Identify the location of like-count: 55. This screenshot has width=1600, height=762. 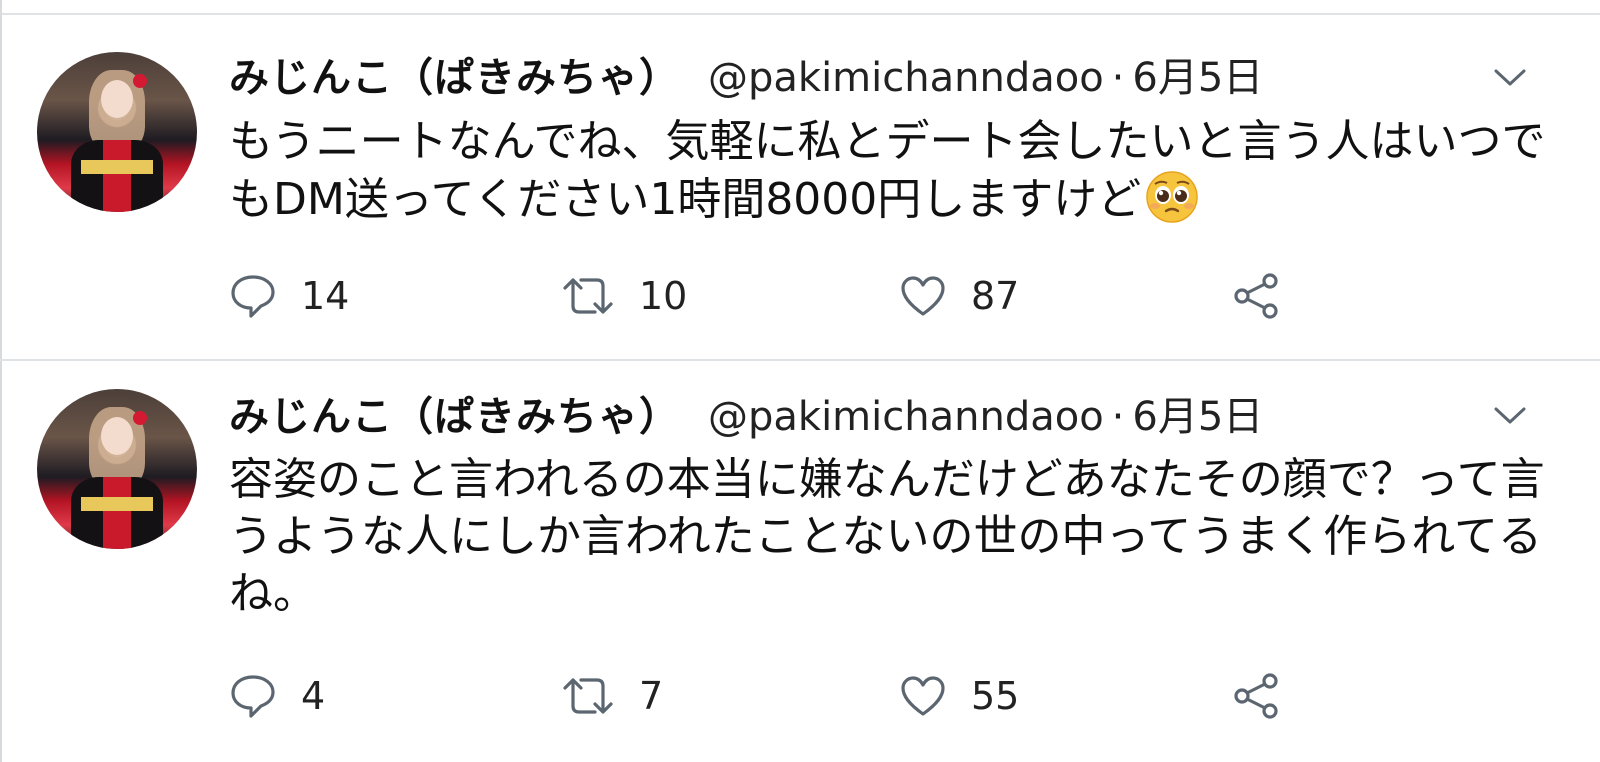
(995, 696).